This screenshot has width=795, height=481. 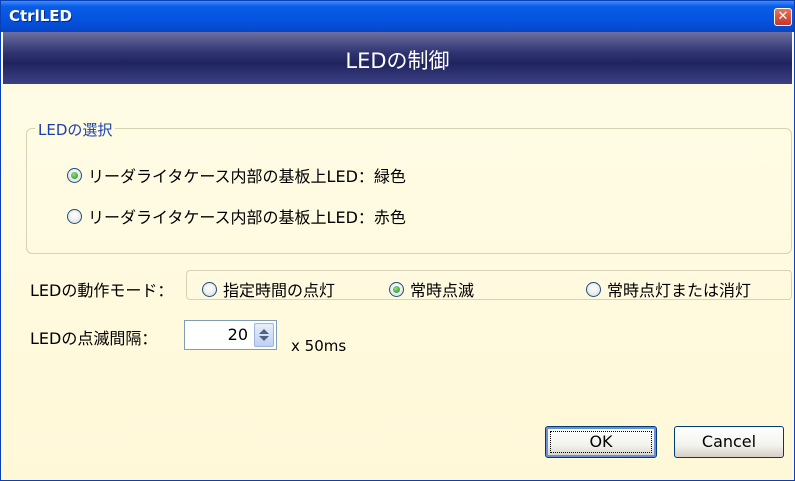 I want to click on mode-option-label: 常時点滅, so click(x=442, y=290).